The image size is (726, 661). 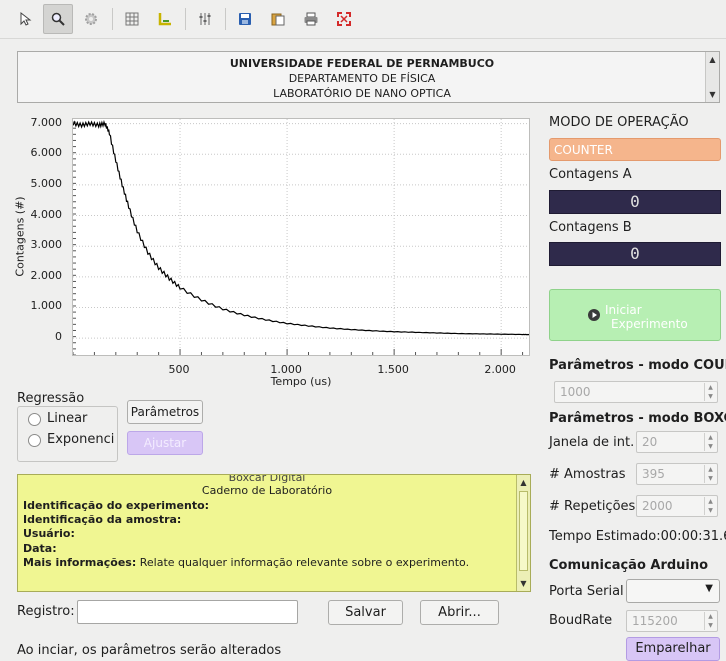 What do you see at coordinates (590, 174) in the screenshot?
I see `counts-a-label: Contagens A` at bounding box center [590, 174].